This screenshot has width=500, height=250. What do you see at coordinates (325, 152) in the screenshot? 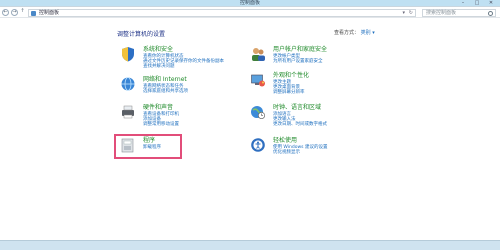
I see `category-ease-of-access: 轻松使用 使用 Windows 建议的设置 优化视频显示` at bounding box center [325, 152].